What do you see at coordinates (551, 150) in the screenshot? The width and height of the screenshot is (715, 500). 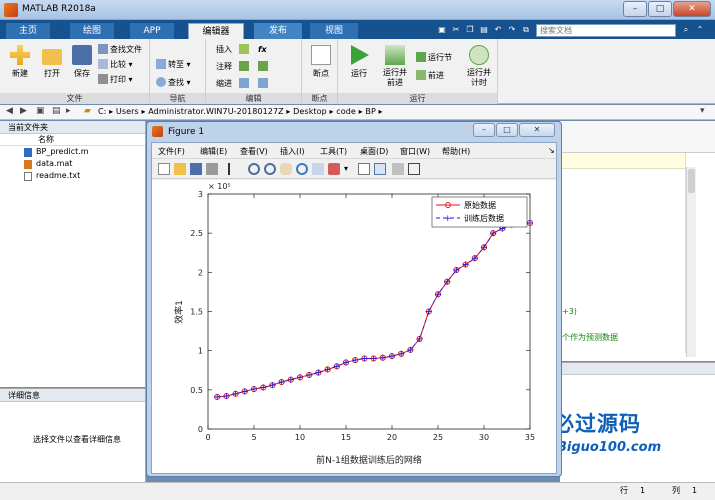 I see `menu-overflow-icon: ↘` at bounding box center [551, 150].